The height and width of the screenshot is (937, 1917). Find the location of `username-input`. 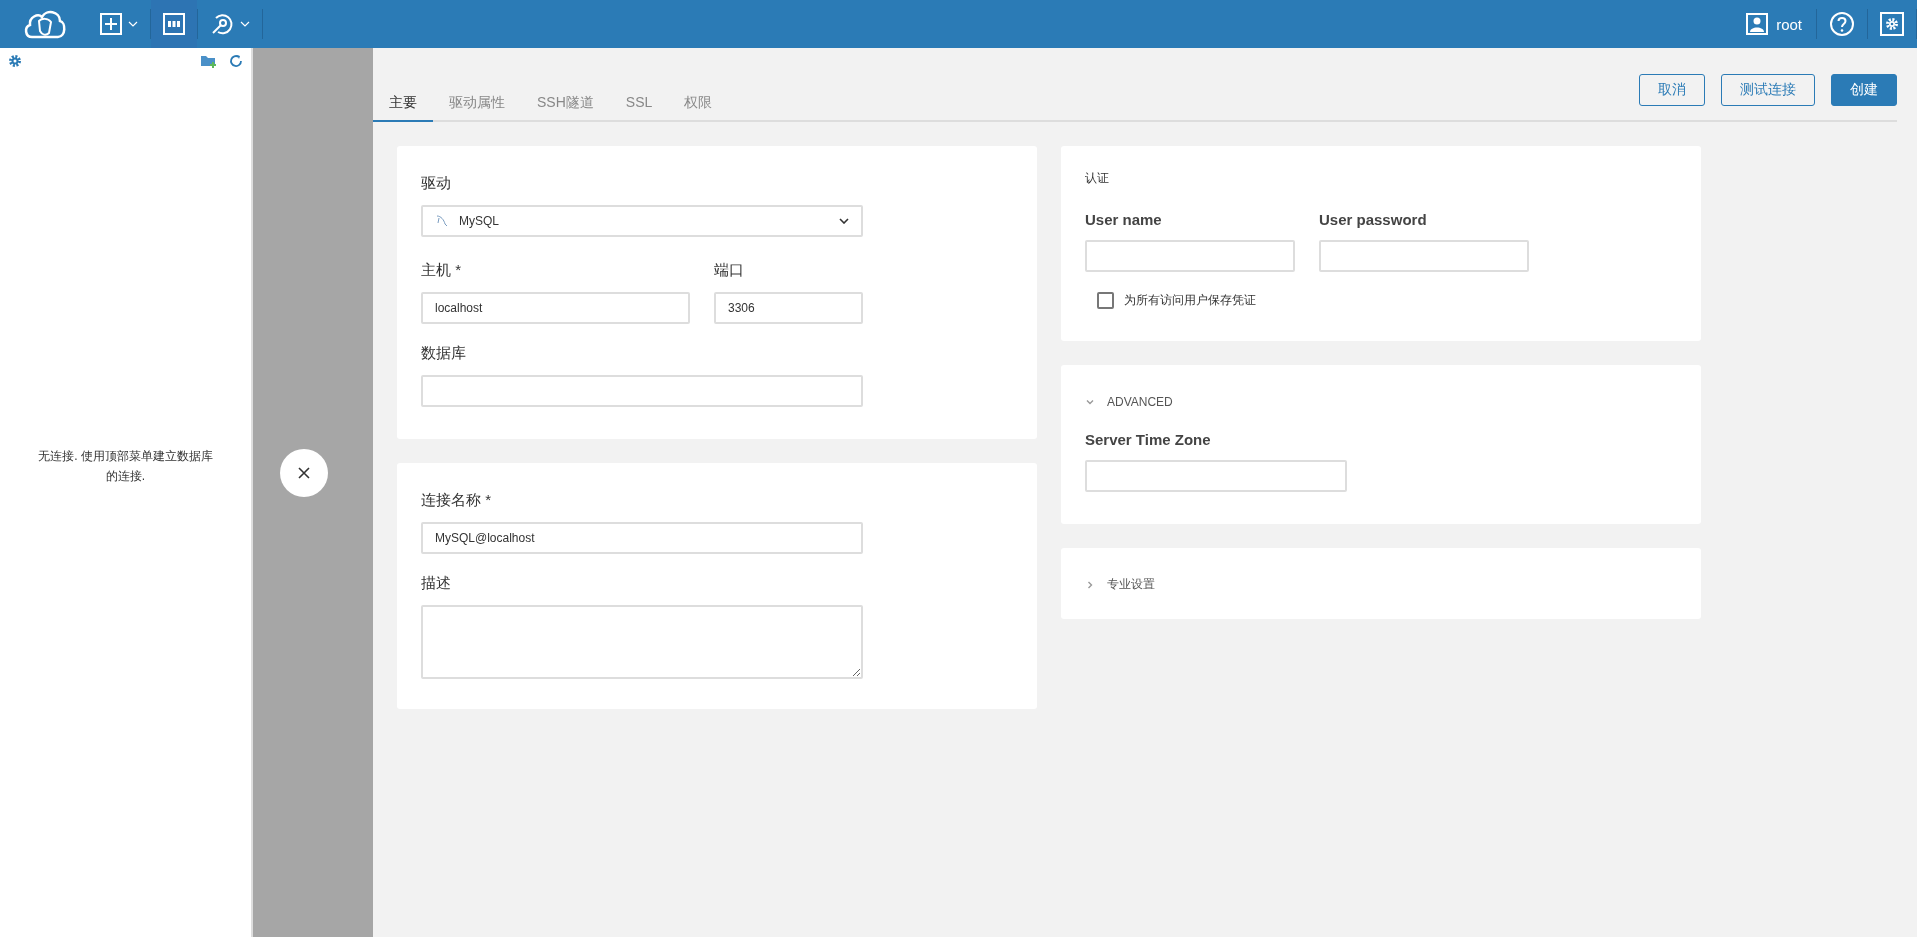

username-input is located at coordinates (1190, 256).